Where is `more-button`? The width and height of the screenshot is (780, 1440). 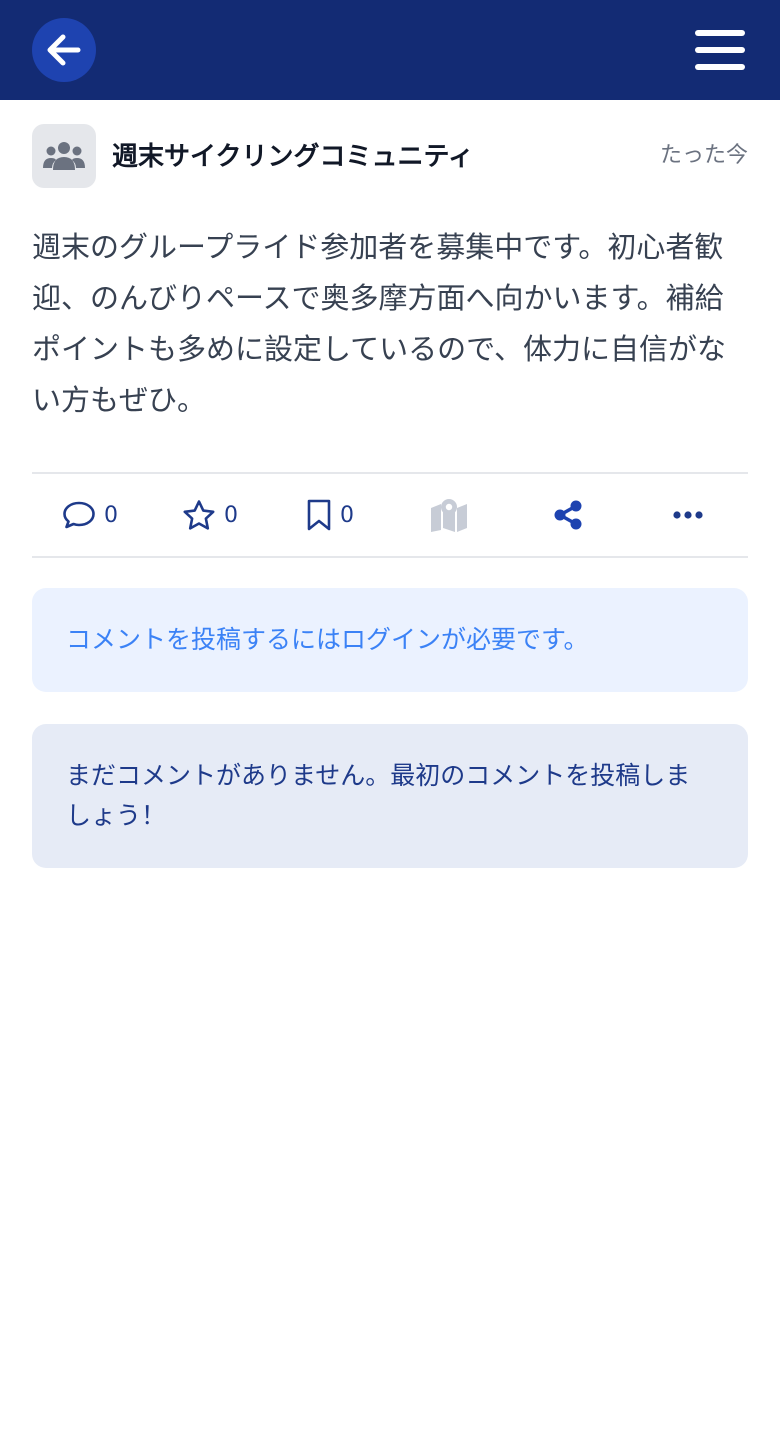 more-button is located at coordinates (688, 515).